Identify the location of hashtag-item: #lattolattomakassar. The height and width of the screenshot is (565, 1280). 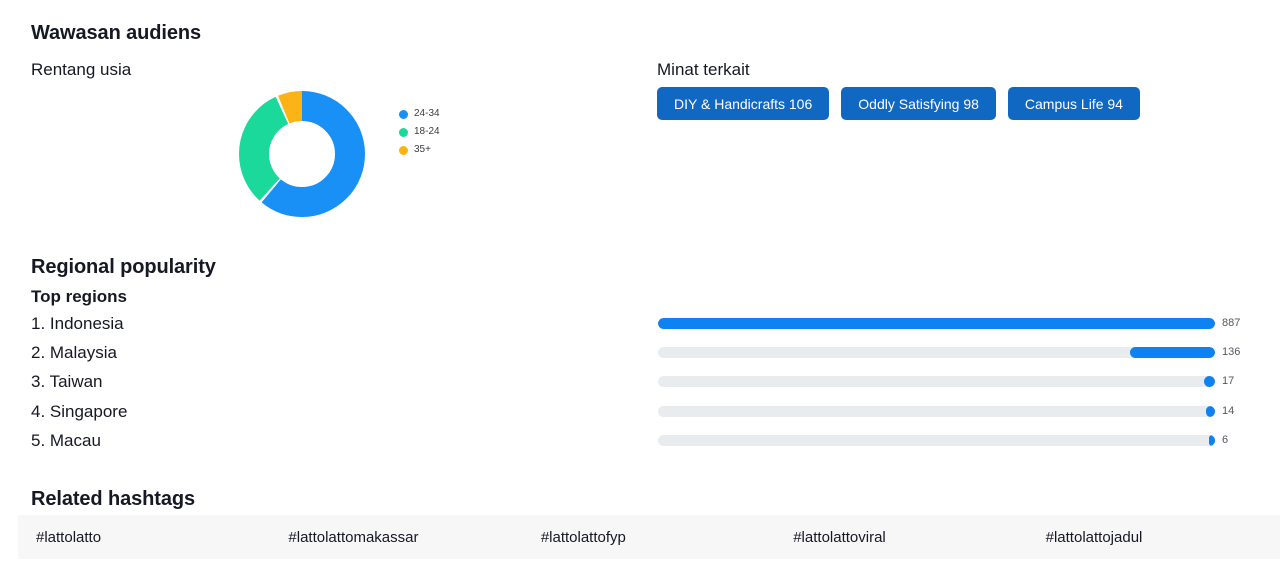
(396, 537).